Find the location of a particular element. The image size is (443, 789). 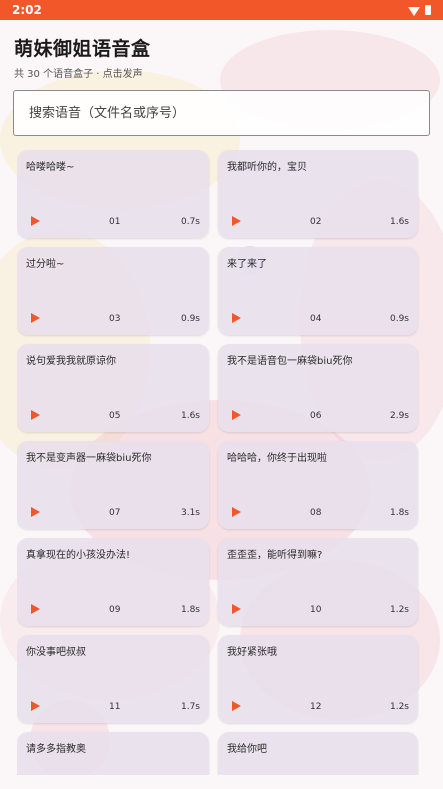

clip-title: 哈喽哈喽~ is located at coordinates (50, 167).